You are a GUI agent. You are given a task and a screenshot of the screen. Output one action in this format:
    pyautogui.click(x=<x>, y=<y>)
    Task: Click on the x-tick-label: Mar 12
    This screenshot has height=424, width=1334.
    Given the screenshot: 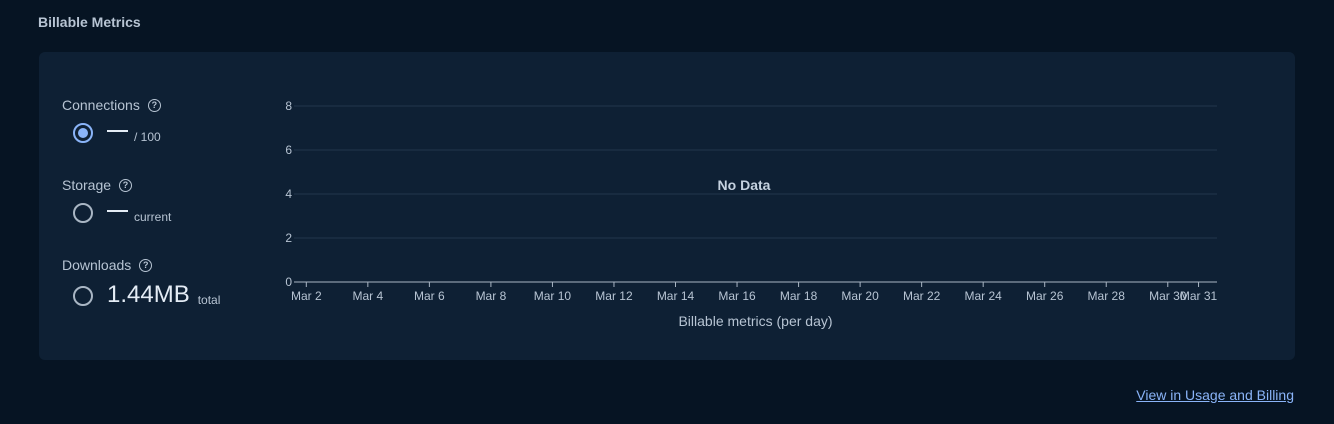 What is the action you would take?
    pyautogui.click(x=614, y=296)
    